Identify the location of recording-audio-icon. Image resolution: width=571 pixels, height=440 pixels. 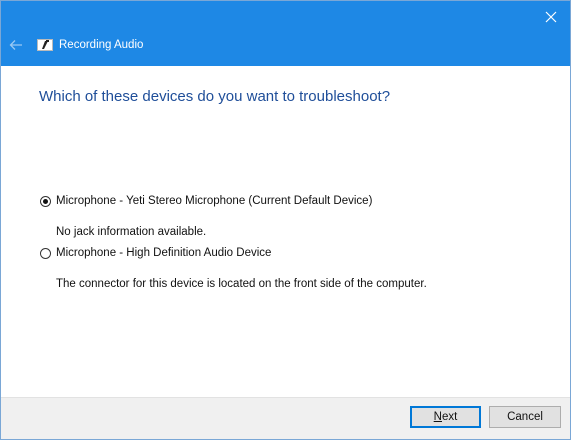
(45, 45).